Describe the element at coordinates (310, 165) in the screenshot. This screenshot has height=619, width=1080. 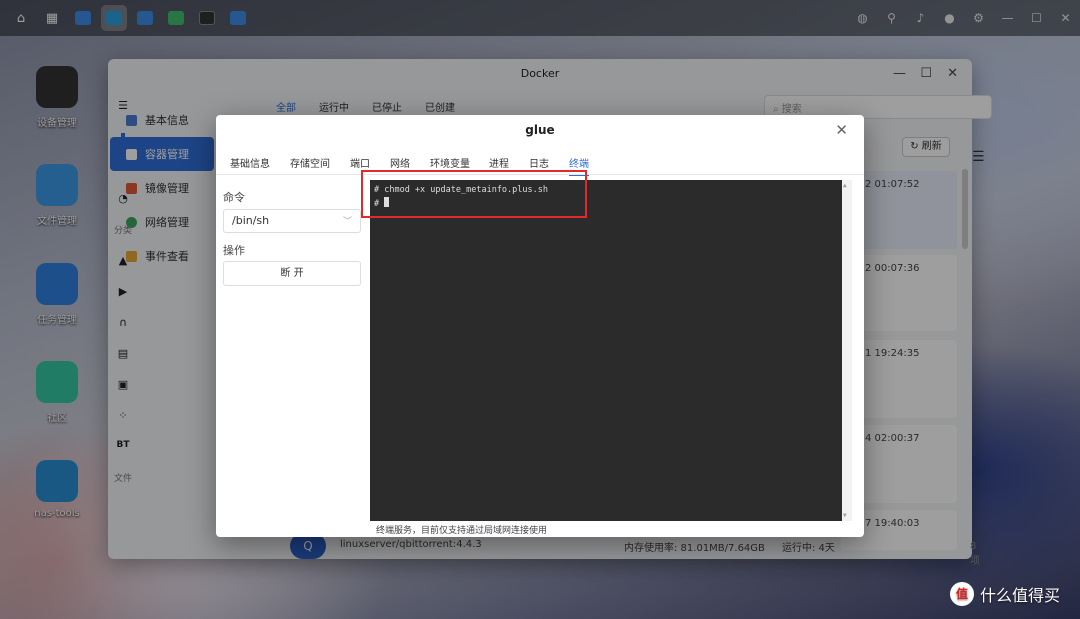
I see `tab-storage: 存储空间` at that location.